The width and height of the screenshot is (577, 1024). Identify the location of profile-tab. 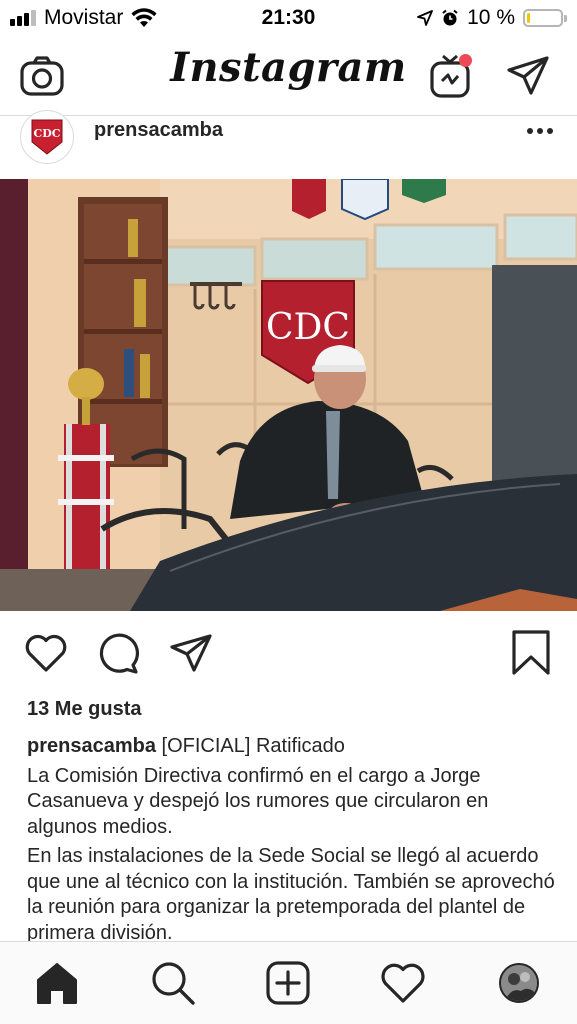
(519, 983).